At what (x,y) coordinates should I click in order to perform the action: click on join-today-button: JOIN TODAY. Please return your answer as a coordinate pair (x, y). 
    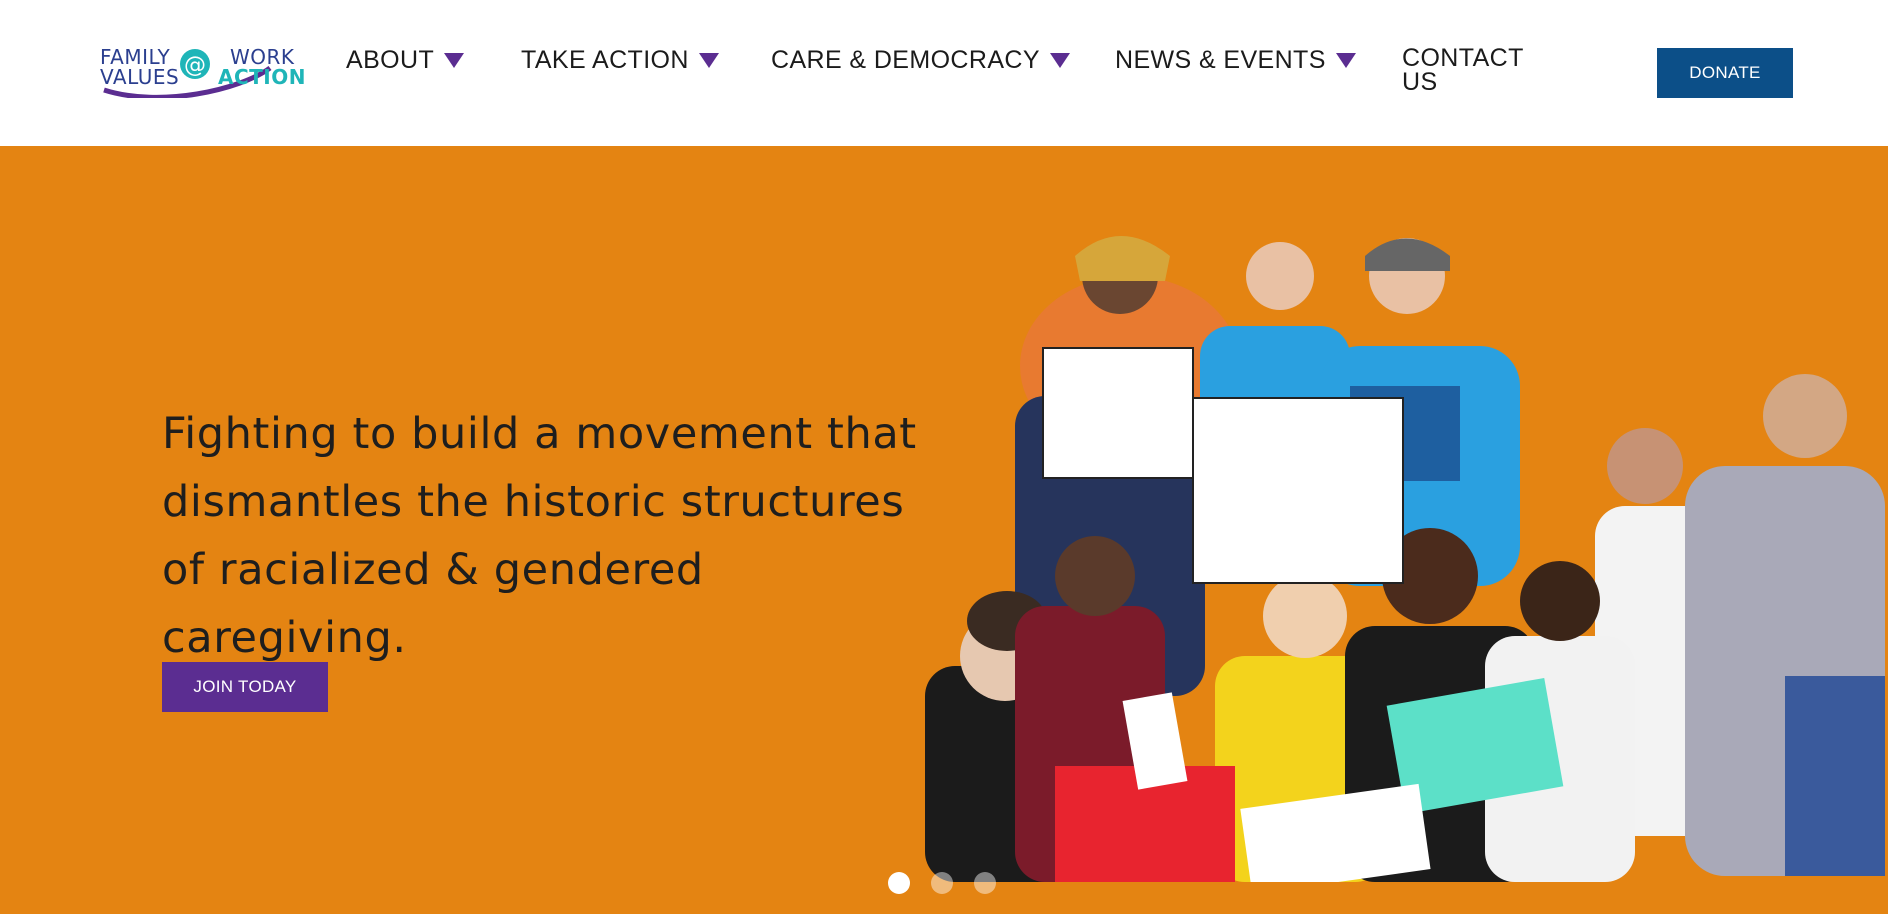
    Looking at the image, I should click on (245, 687).